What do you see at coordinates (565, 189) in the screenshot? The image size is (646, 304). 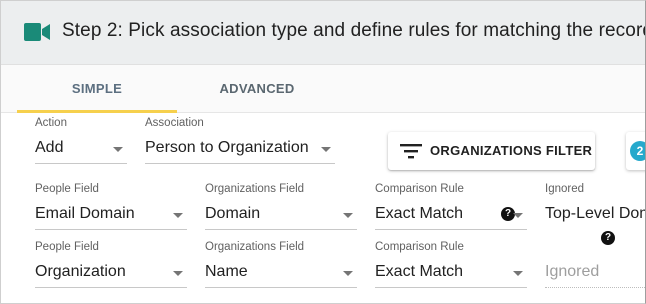 I see `ignored-label: Ignored` at bounding box center [565, 189].